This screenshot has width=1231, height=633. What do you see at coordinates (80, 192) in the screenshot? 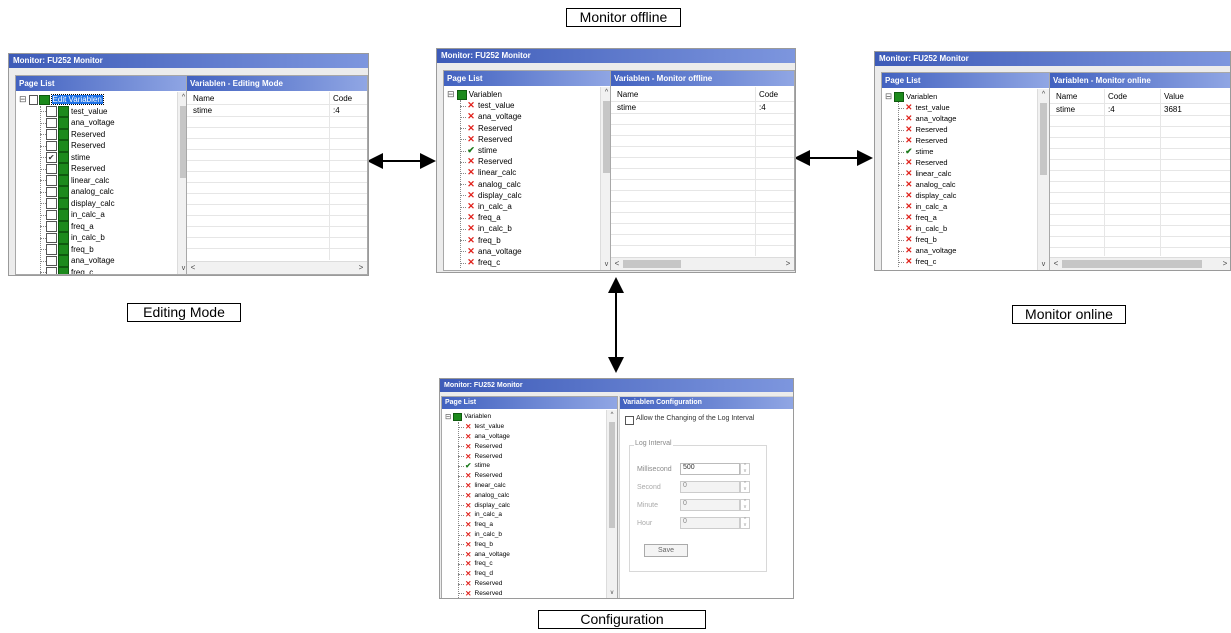
I see `tree-item: analog_calc` at bounding box center [80, 192].